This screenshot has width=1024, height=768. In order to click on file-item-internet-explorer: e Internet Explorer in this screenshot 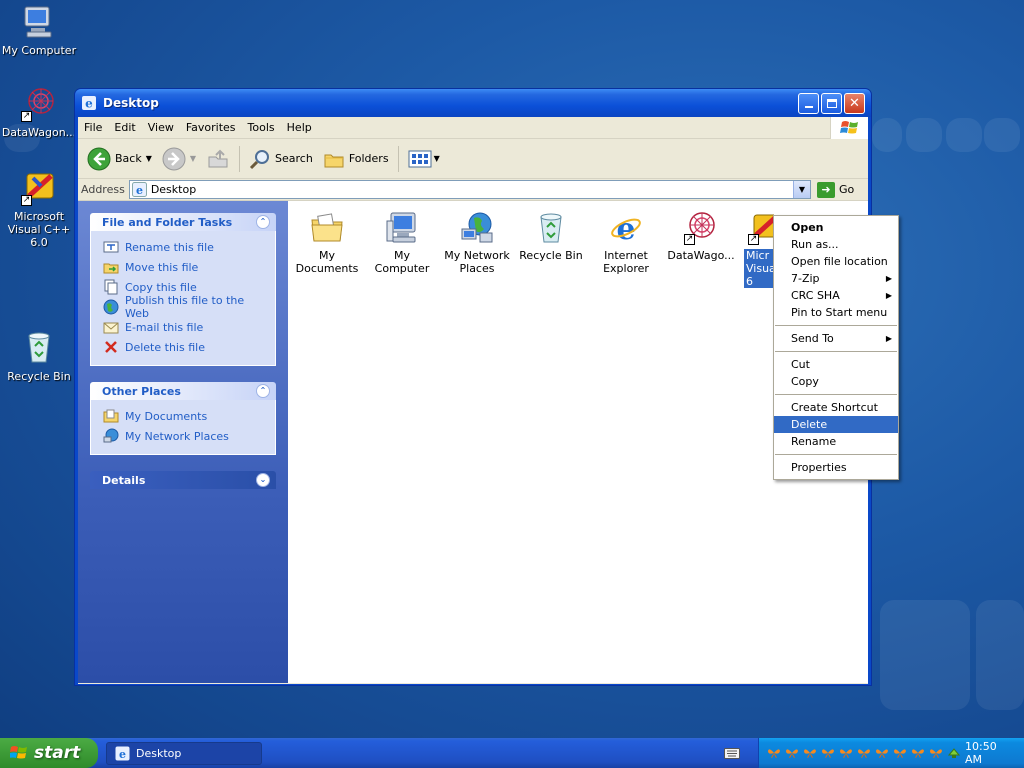, I will do `click(626, 243)`.